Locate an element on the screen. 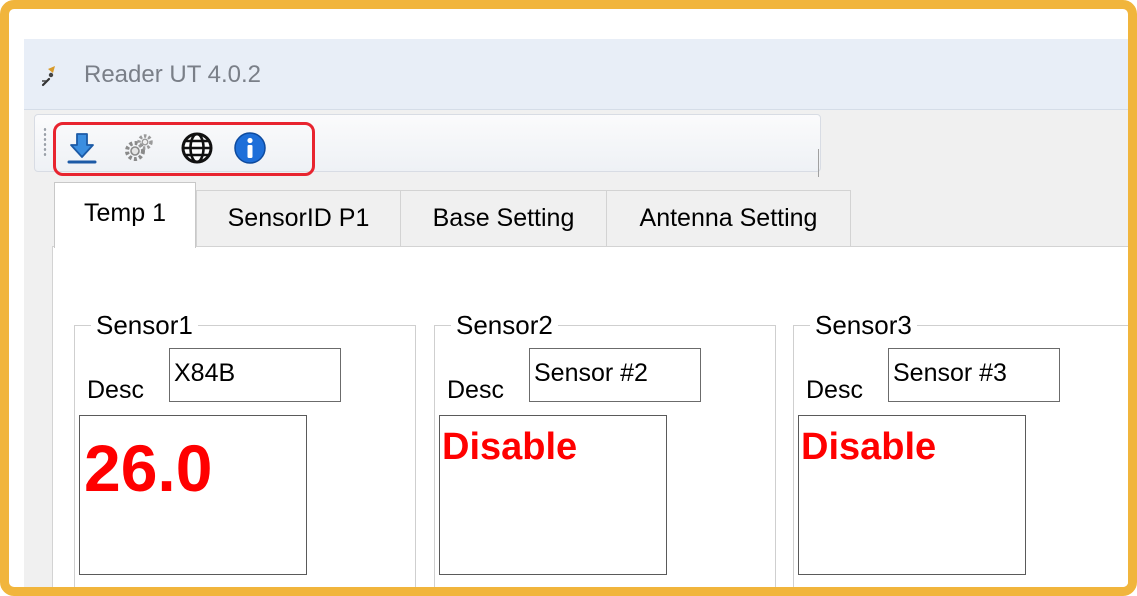 This screenshot has width=1137, height=596. sensor1-title: Sensor1 is located at coordinates (144, 325).